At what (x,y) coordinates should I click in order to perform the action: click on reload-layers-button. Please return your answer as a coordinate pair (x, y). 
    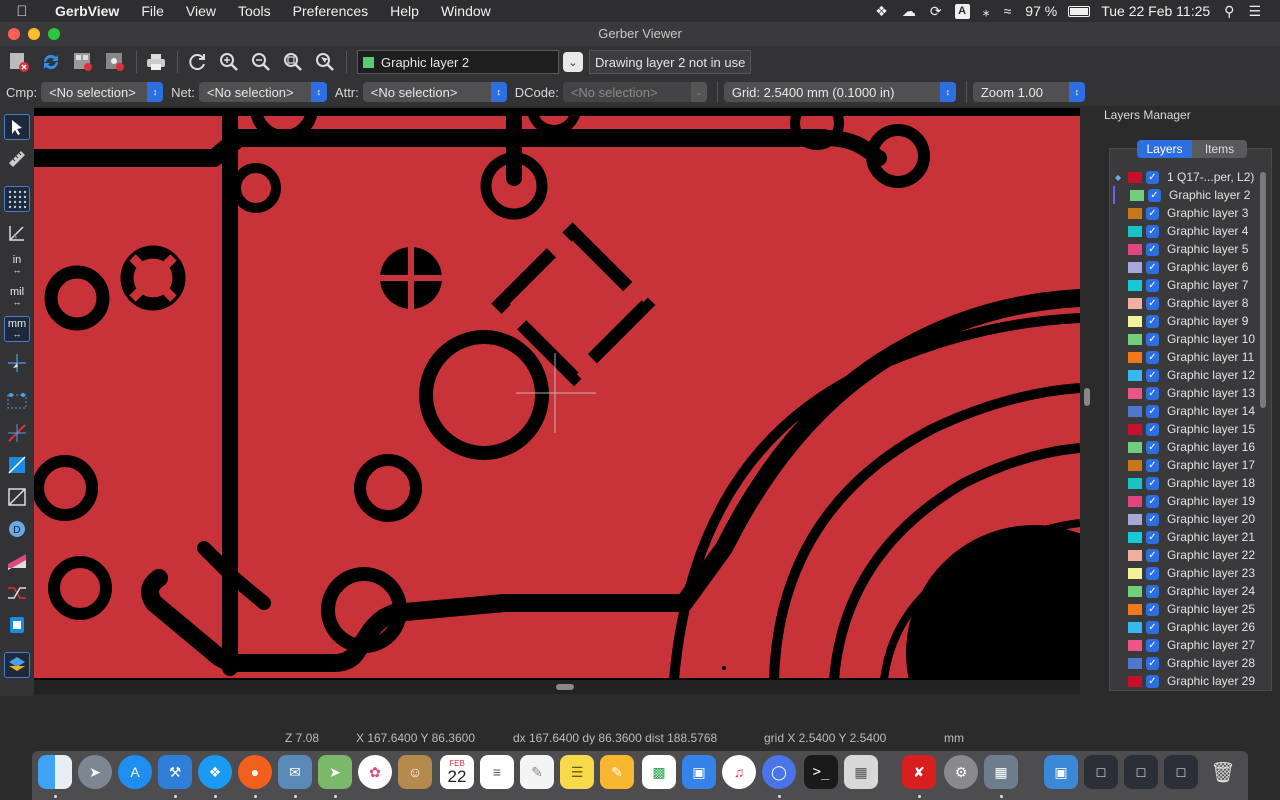
    Looking at the image, I should click on (51, 62).